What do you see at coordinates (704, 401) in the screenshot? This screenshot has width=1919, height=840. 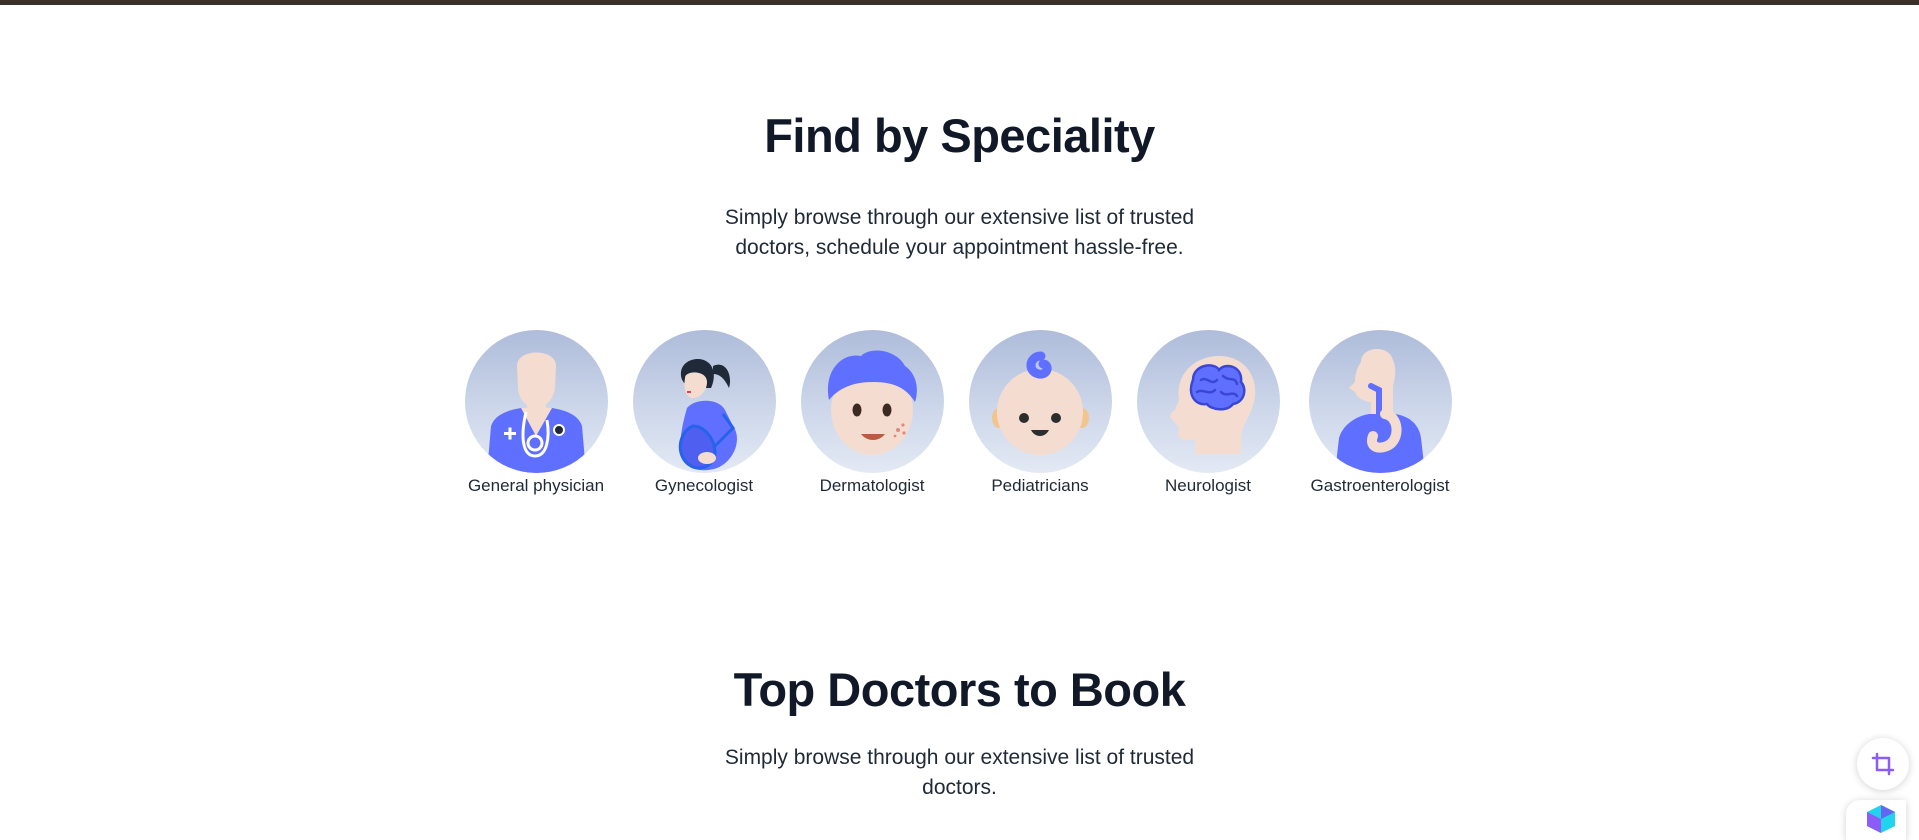 I see `gynecologist-icon` at bounding box center [704, 401].